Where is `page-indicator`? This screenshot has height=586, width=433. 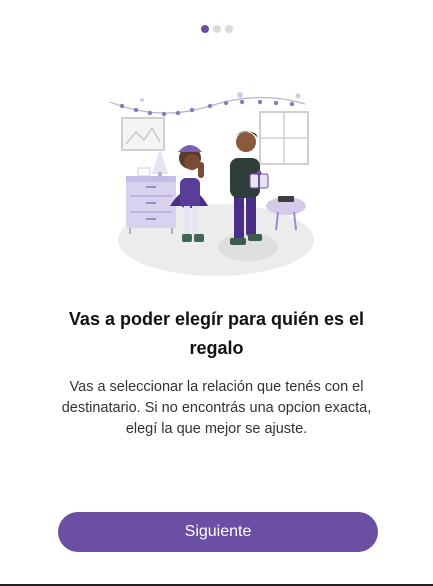 page-indicator is located at coordinates (216, 29).